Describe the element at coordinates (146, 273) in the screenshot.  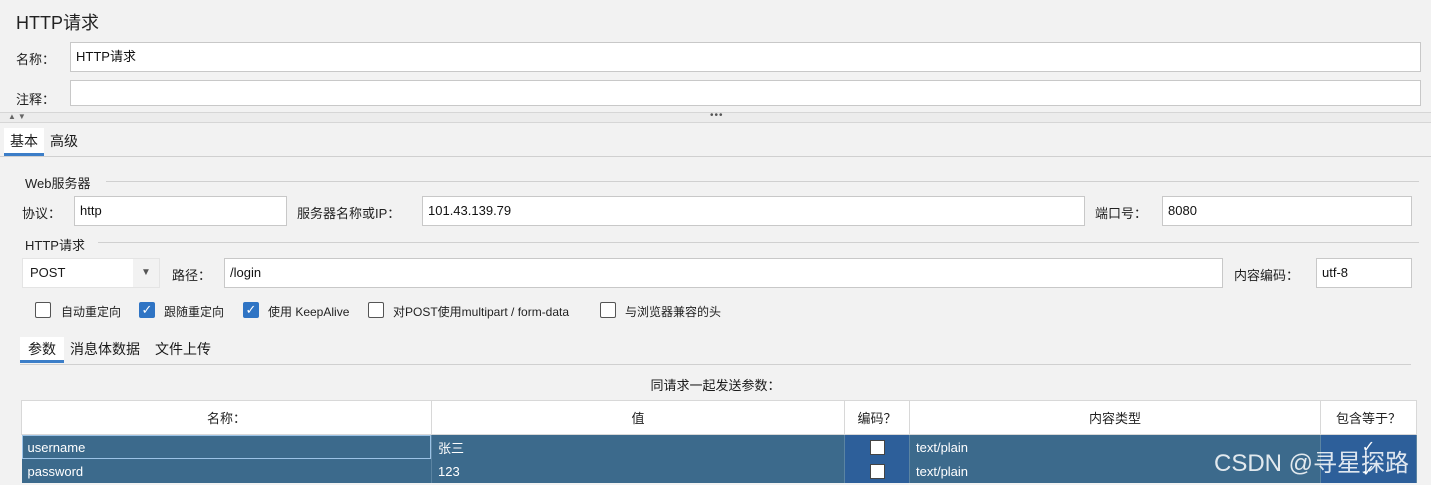
I see `chevron-down-icon: ▼` at that location.